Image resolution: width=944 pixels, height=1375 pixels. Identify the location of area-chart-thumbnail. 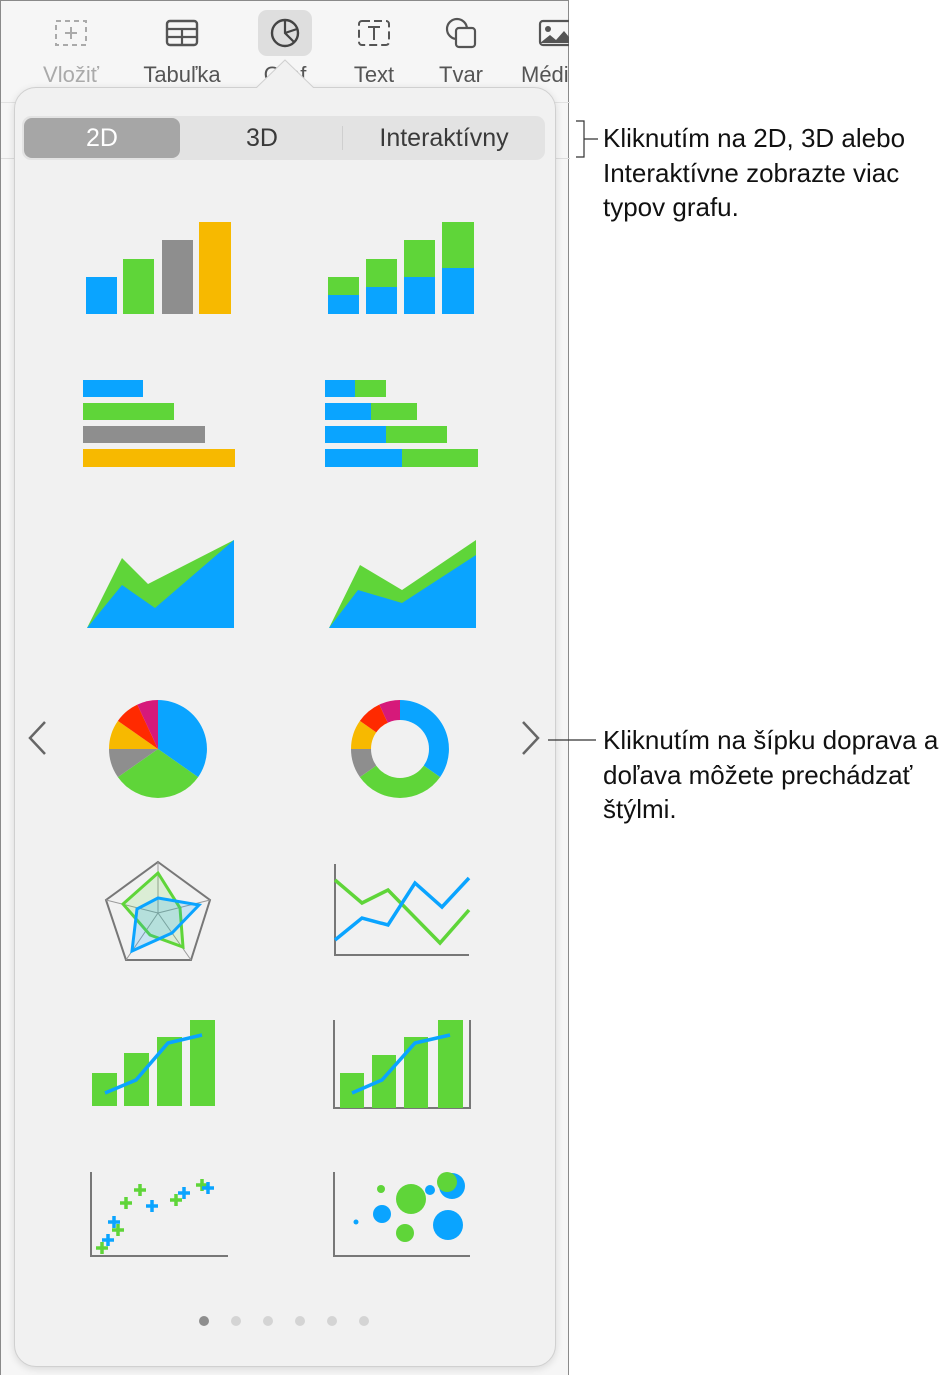
(160, 584).